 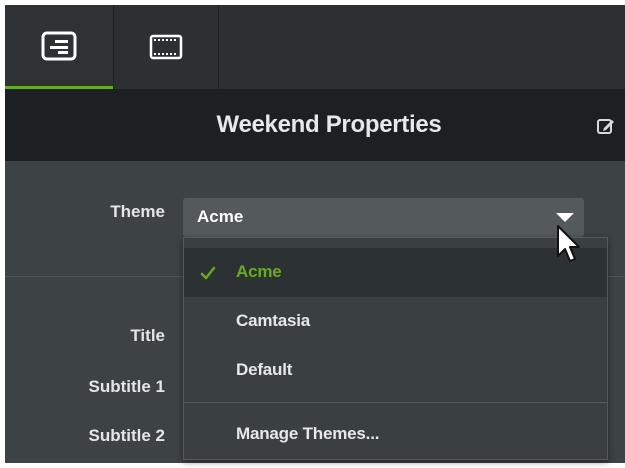 I want to click on title-label: Title, so click(x=147, y=335).